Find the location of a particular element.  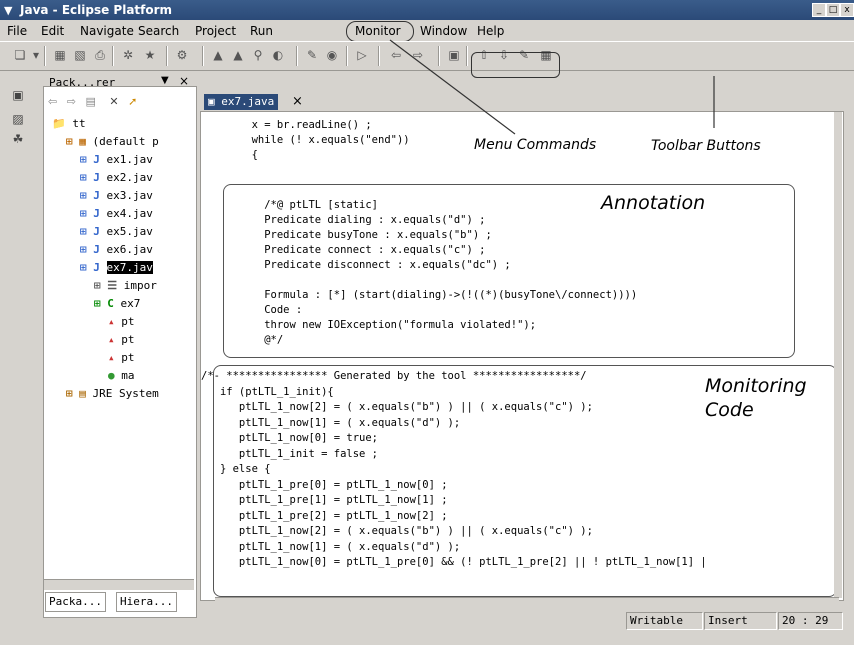

status-position: 20 : 29 is located at coordinates (810, 621).